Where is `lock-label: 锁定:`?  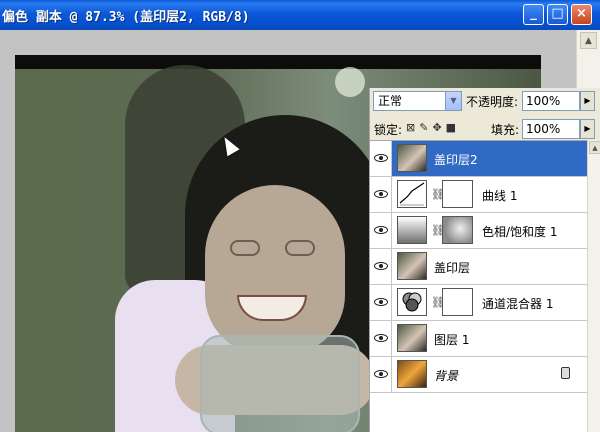 lock-label: 锁定: is located at coordinates (388, 130).